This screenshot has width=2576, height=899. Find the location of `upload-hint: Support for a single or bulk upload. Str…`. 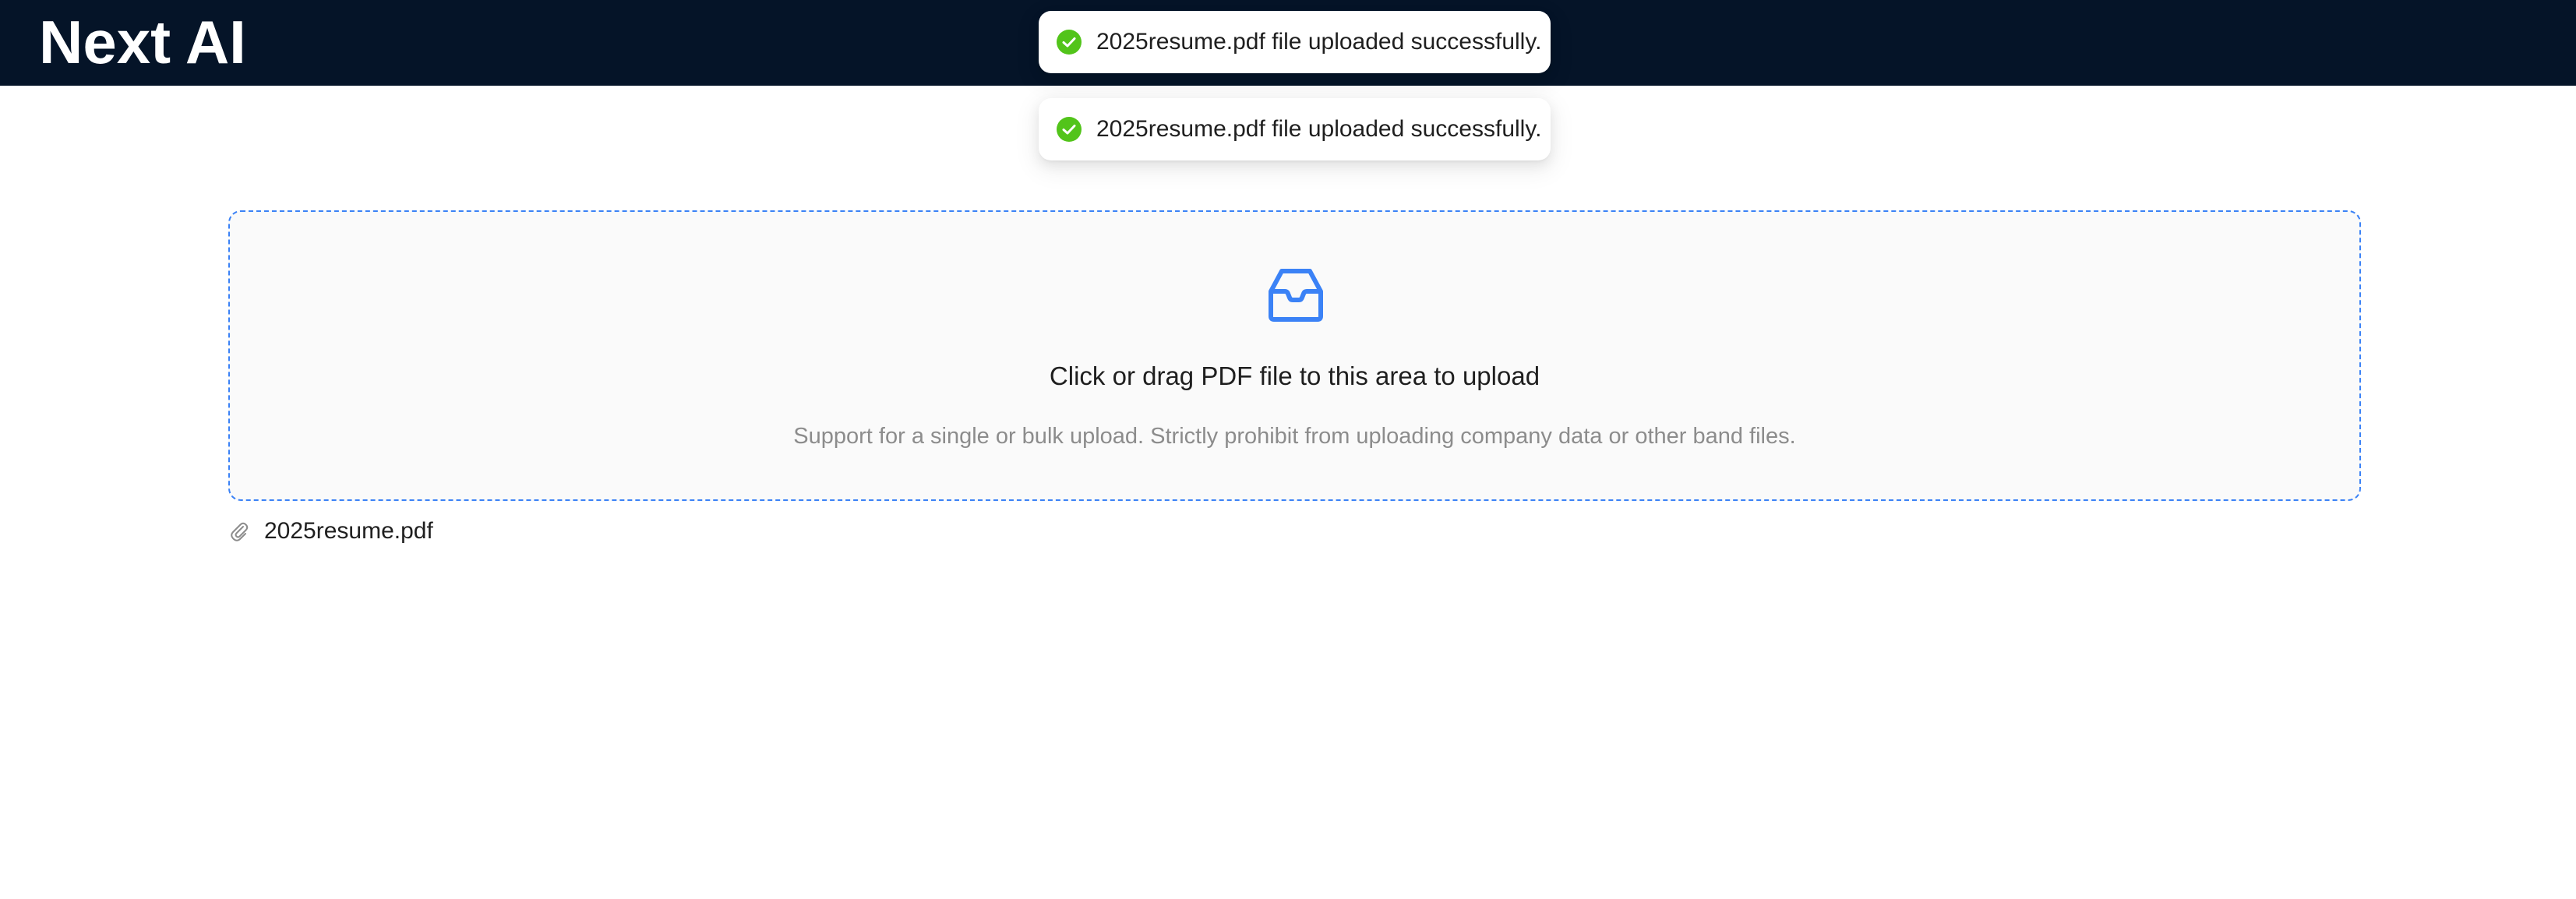

upload-hint: Support for a single or bulk upload. Str… is located at coordinates (1294, 436).